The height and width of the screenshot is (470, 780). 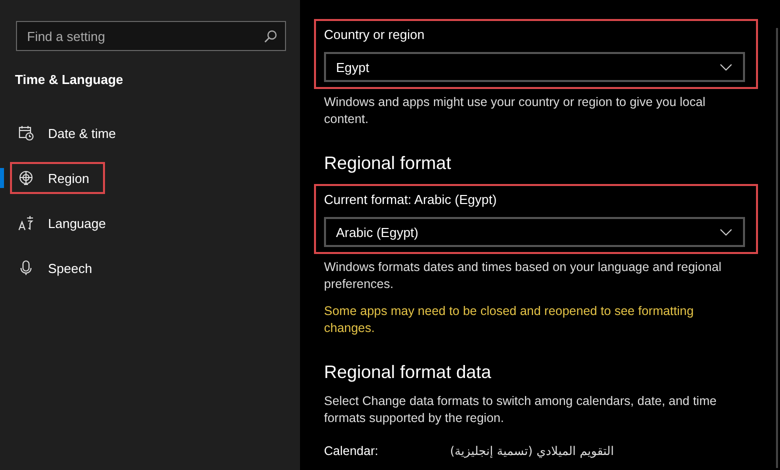 I want to click on dropdown: Arabic (Egypt), so click(x=534, y=232).